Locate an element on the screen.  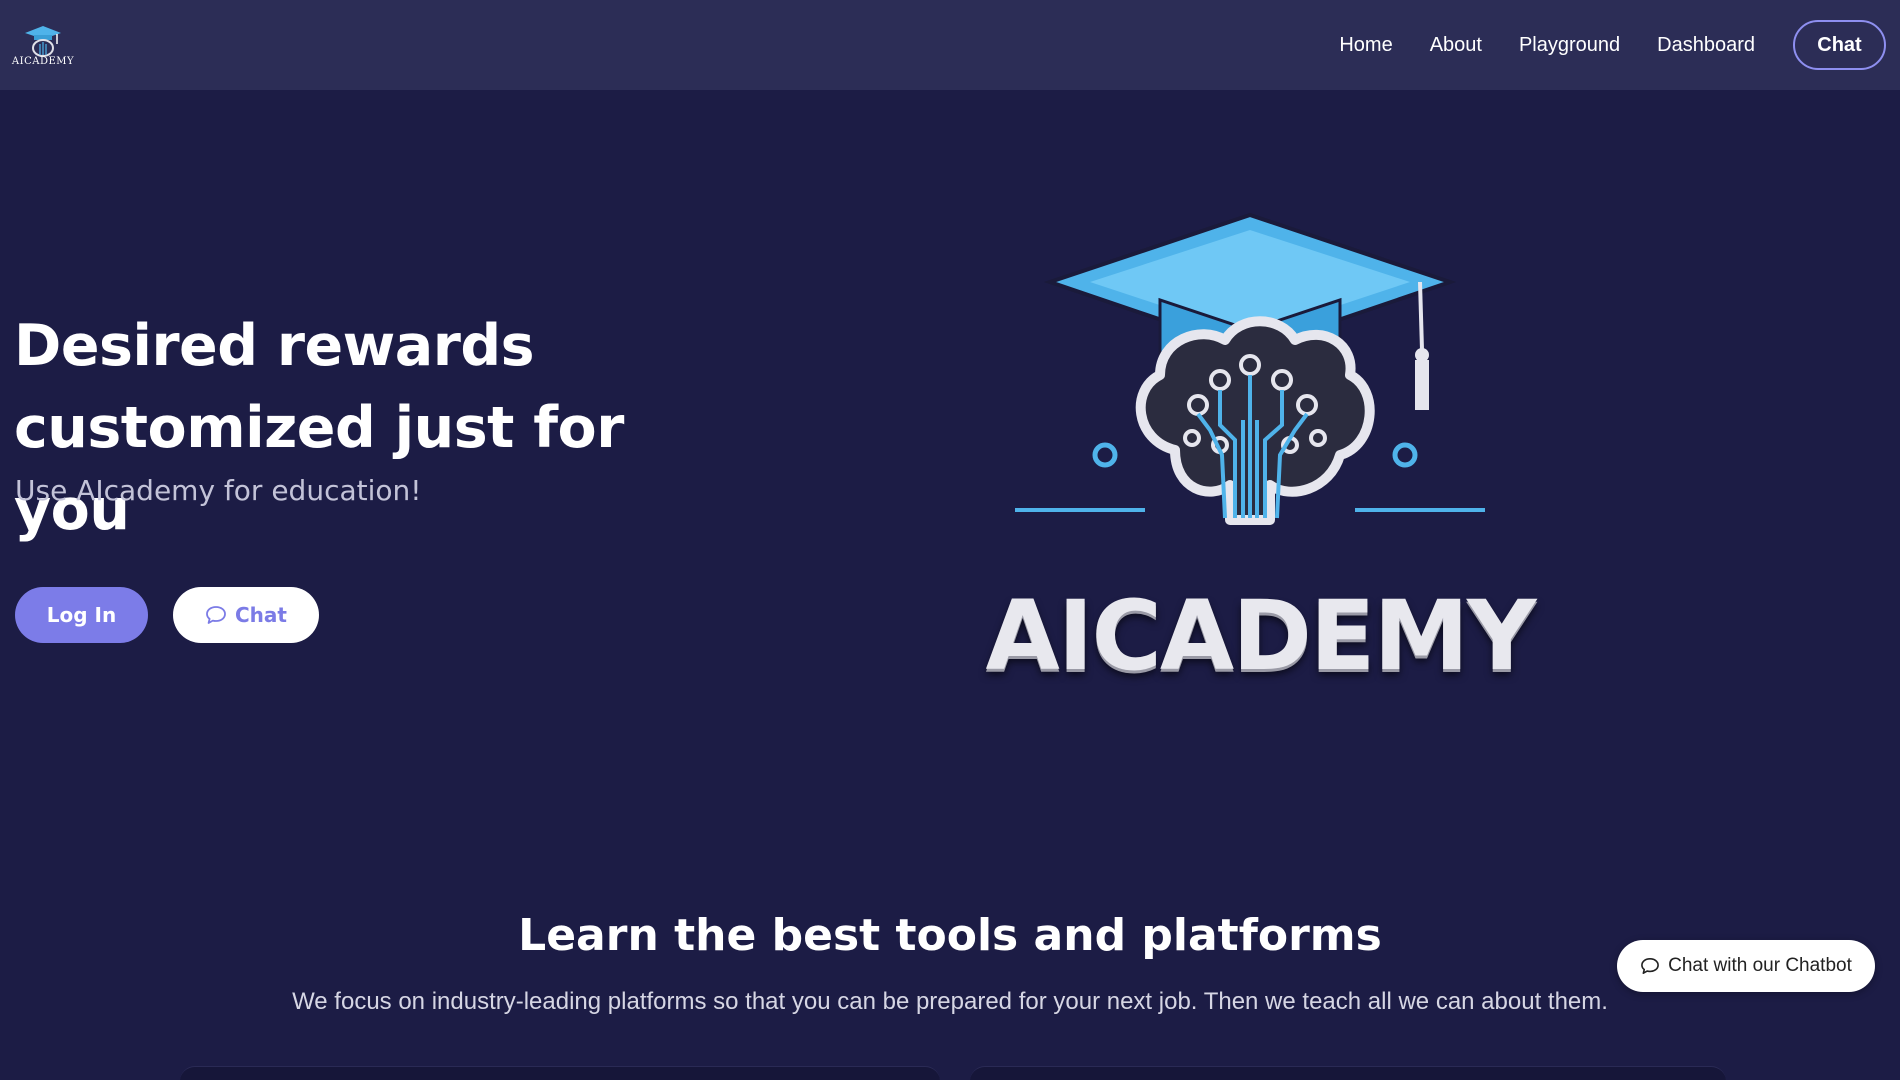
hero-subtitle: Use AIcademy for education! is located at coordinates (218, 490).